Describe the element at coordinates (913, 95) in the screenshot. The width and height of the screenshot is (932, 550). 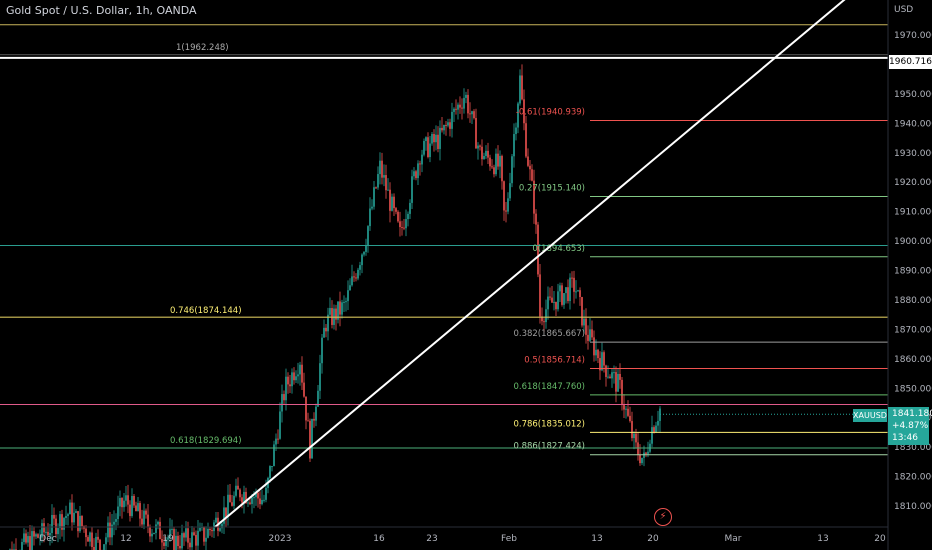
I see `price-axis-label: 1950.000` at that location.